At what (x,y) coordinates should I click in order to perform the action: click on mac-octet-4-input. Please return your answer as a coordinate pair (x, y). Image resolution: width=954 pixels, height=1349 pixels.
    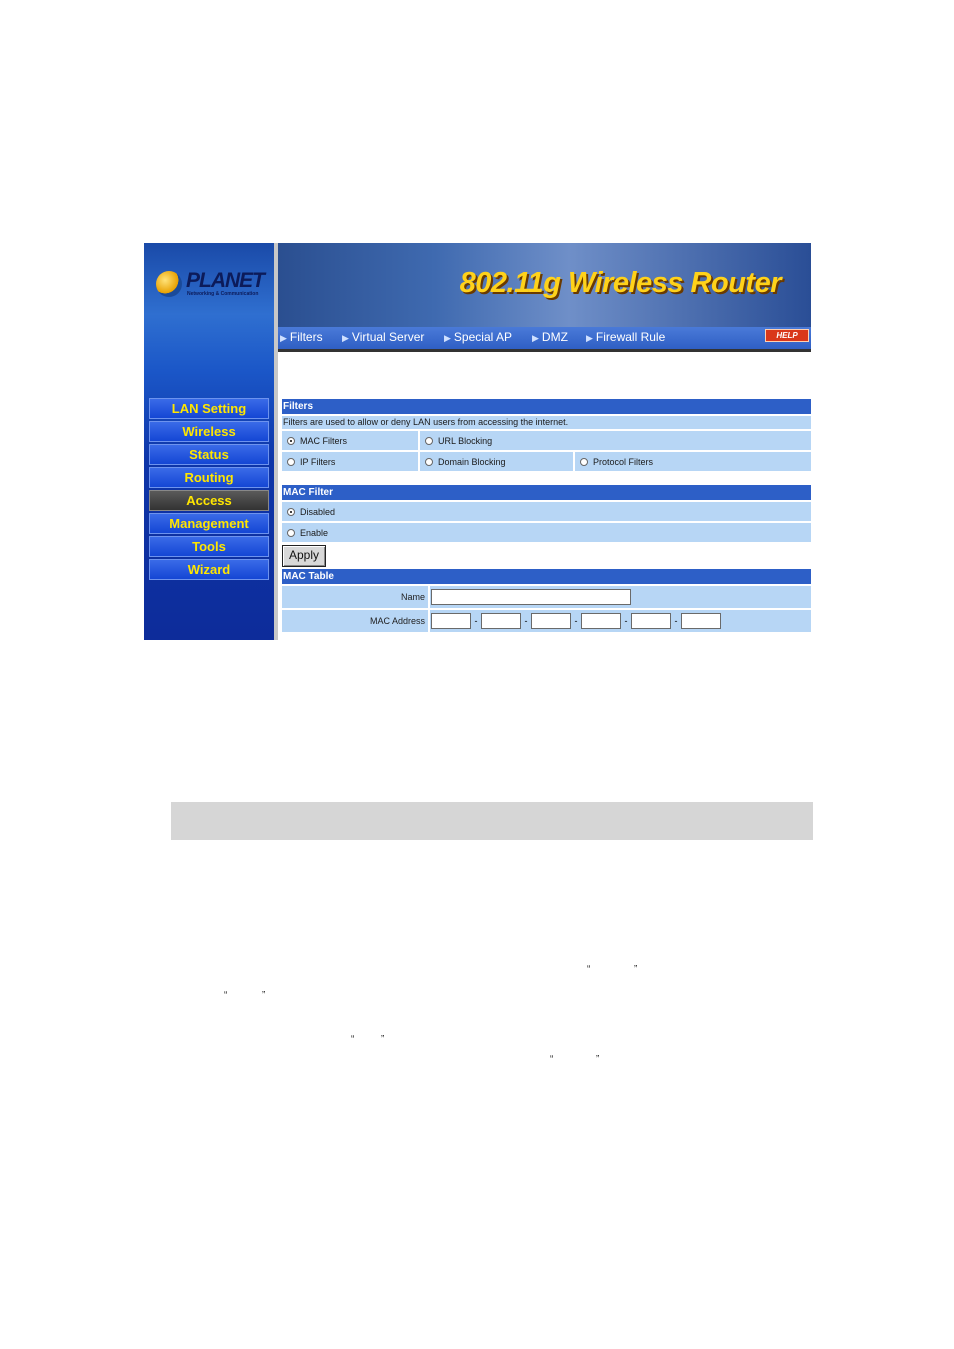
    Looking at the image, I should click on (601, 621).